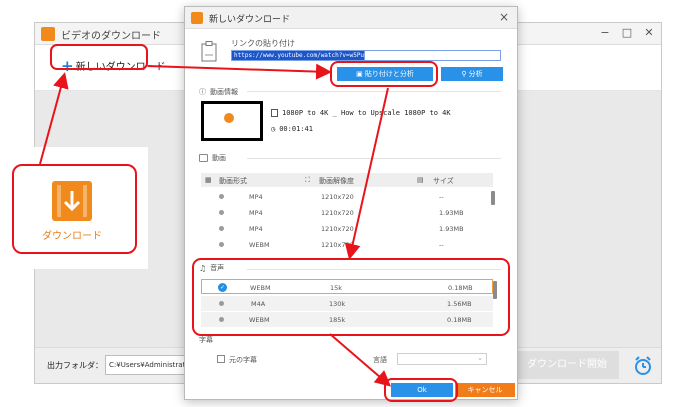 The image size is (700, 407). Describe the element at coordinates (221, 359) in the screenshot. I see `original-subtitle-checkbox` at that location.